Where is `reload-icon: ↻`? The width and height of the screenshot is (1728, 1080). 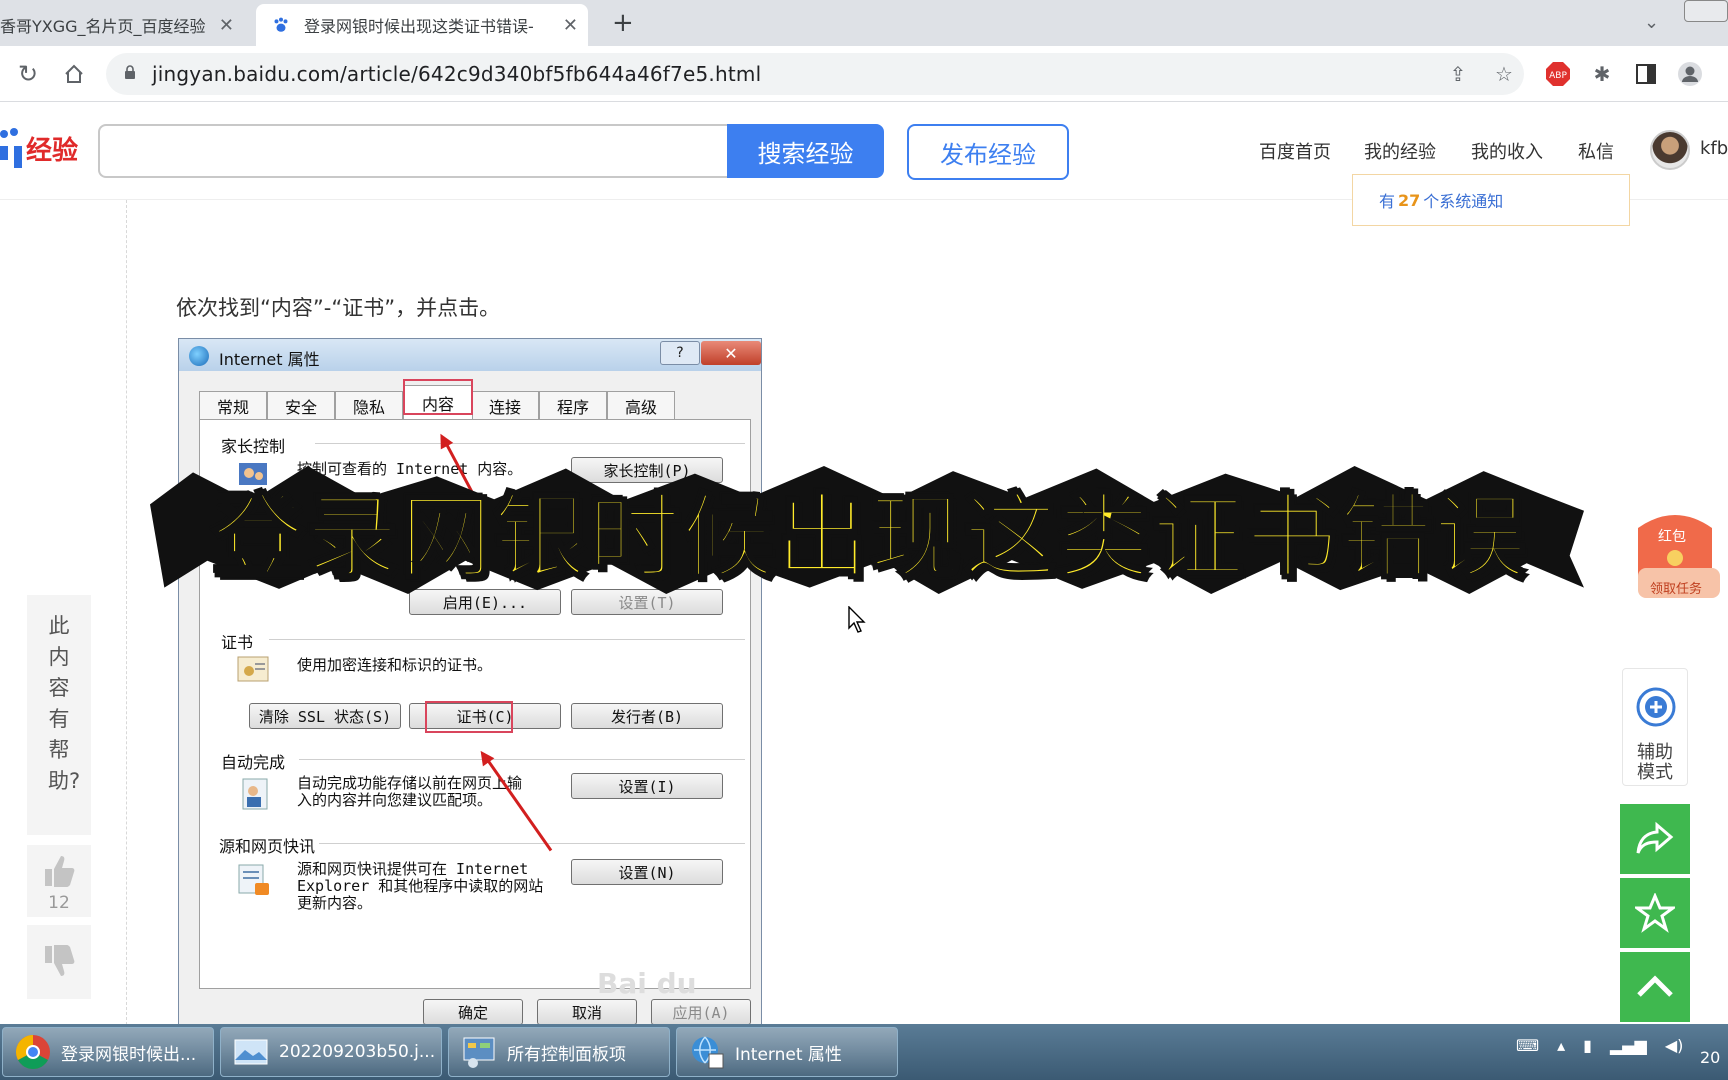 reload-icon: ↻ is located at coordinates (28, 74).